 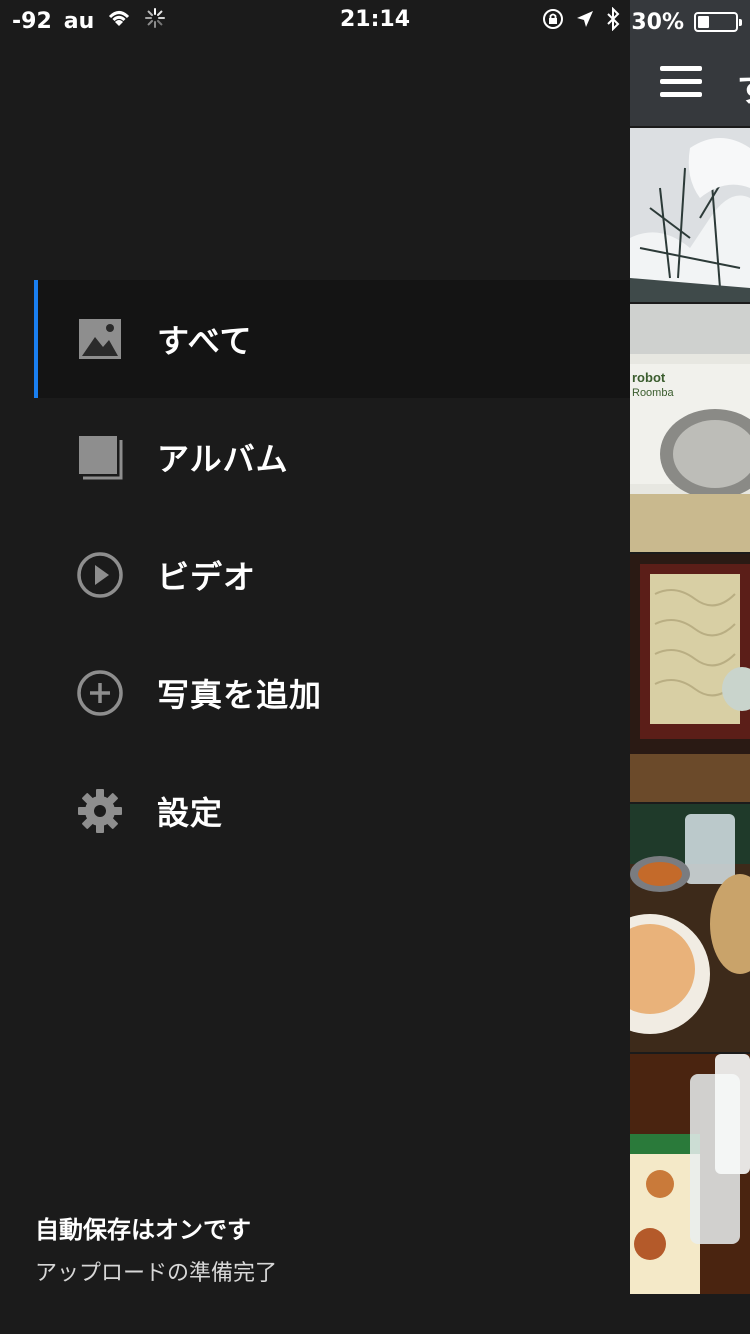 What do you see at coordinates (613, 21) in the screenshot?
I see `bluetooth-icon` at bounding box center [613, 21].